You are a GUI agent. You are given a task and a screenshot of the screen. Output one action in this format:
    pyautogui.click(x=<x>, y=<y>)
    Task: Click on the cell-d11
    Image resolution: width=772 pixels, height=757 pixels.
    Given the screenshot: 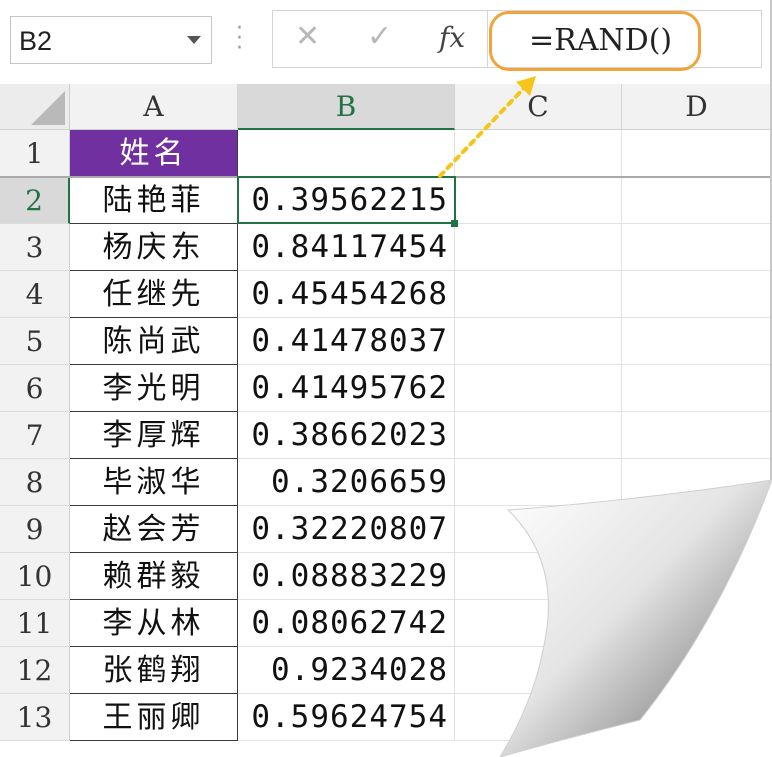 What is the action you would take?
    pyautogui.click(x=697, y=623)
    